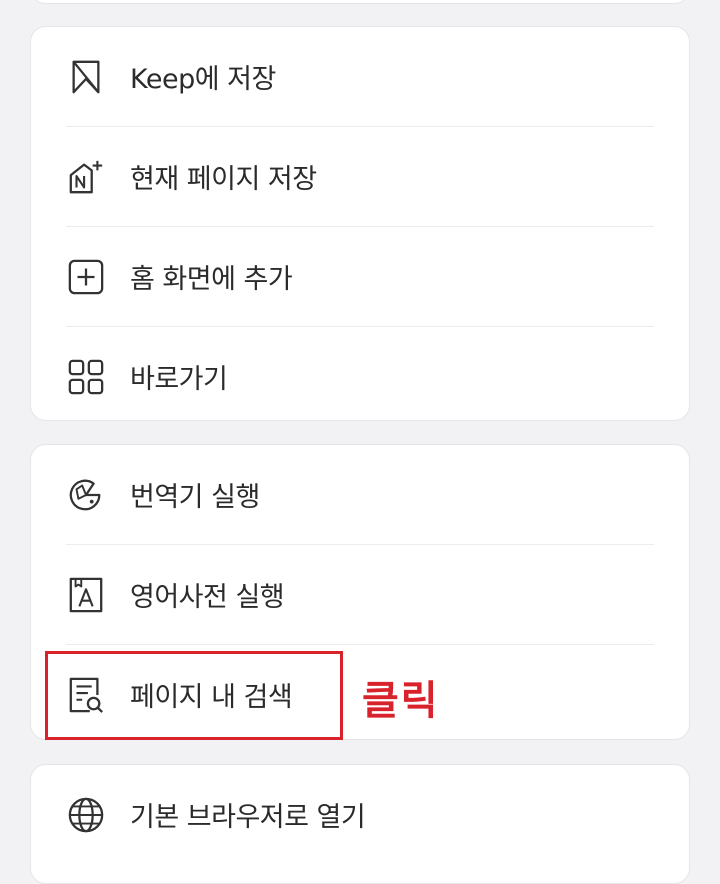  What do you see at coordinates (86, 177) in the screenshot?
I see `save-page-icon` at bounding box center [86, 177].